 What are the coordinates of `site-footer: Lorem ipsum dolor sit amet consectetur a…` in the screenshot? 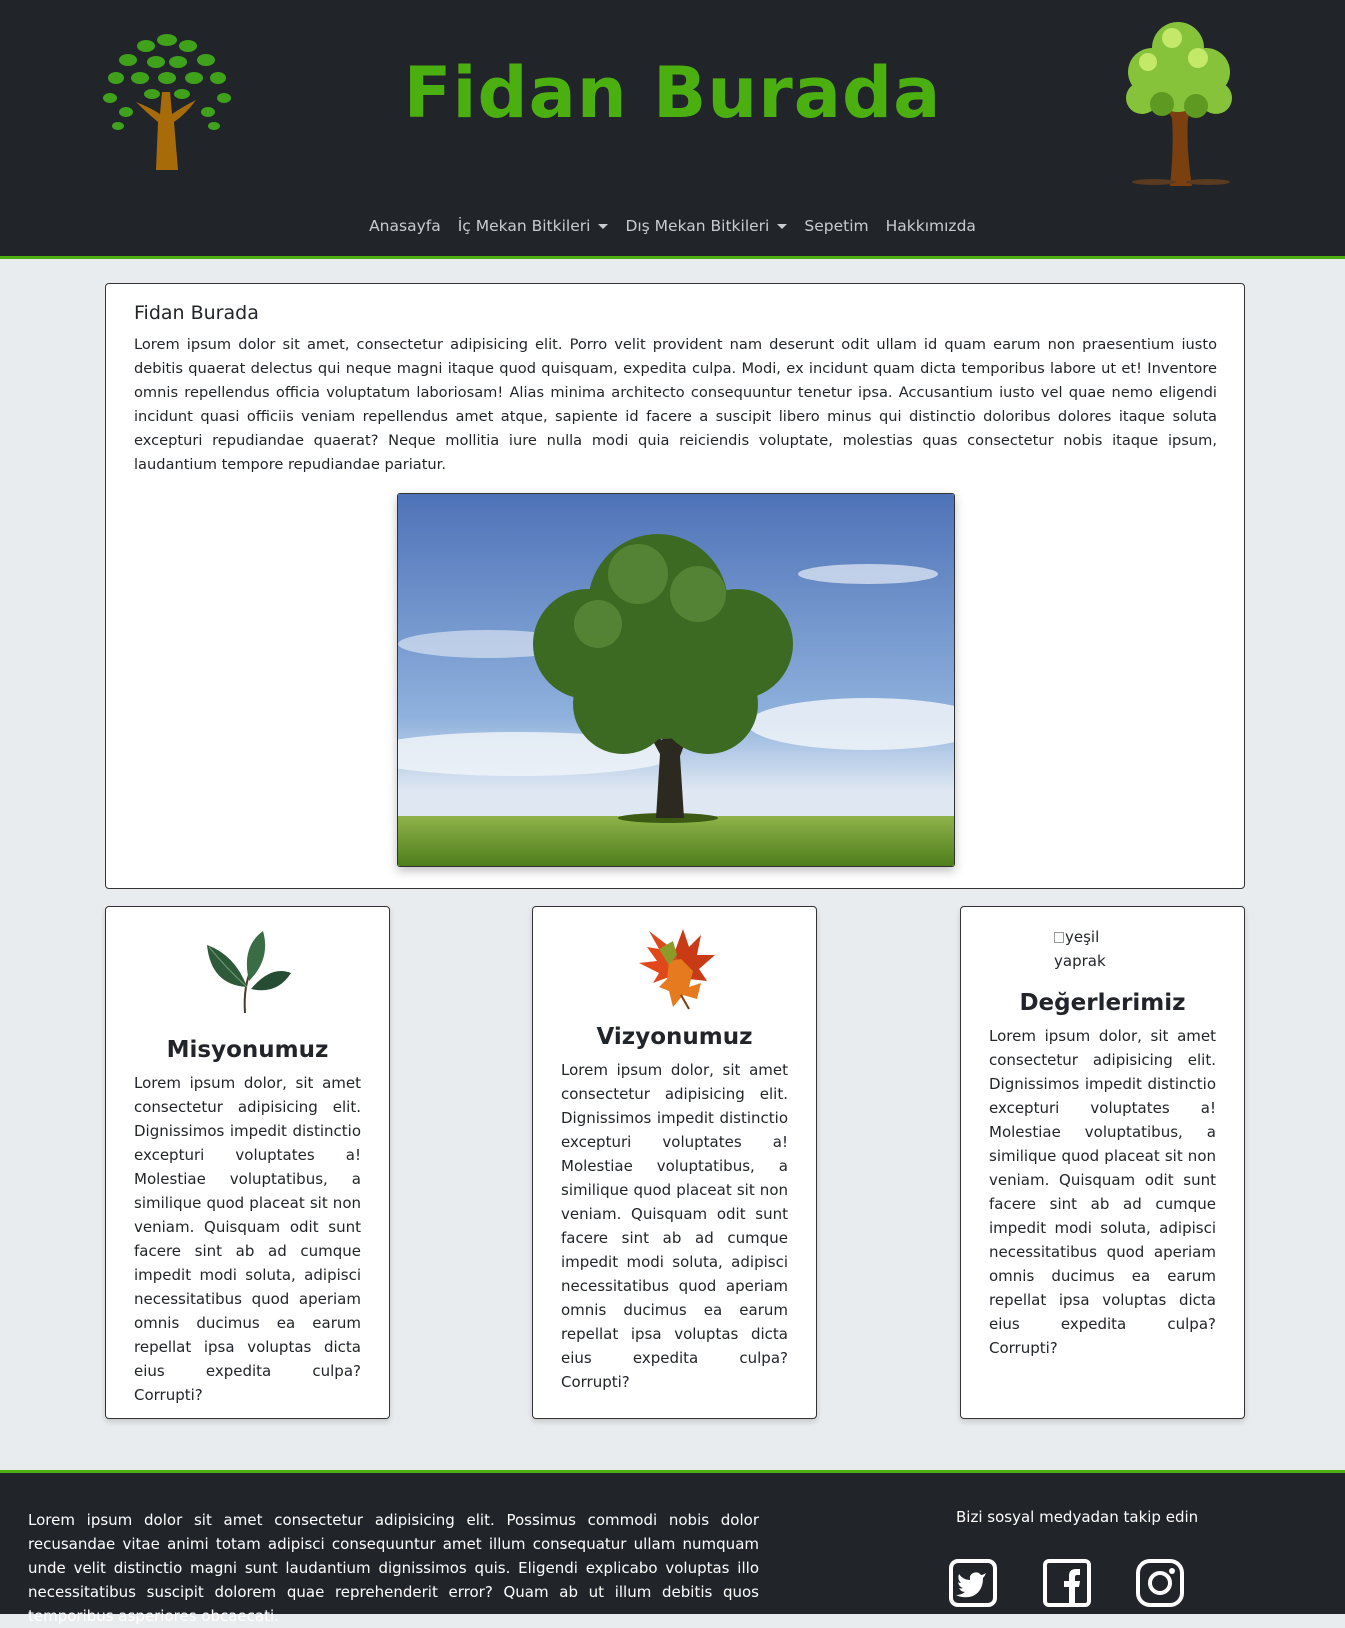 It's located at (672, 1547).